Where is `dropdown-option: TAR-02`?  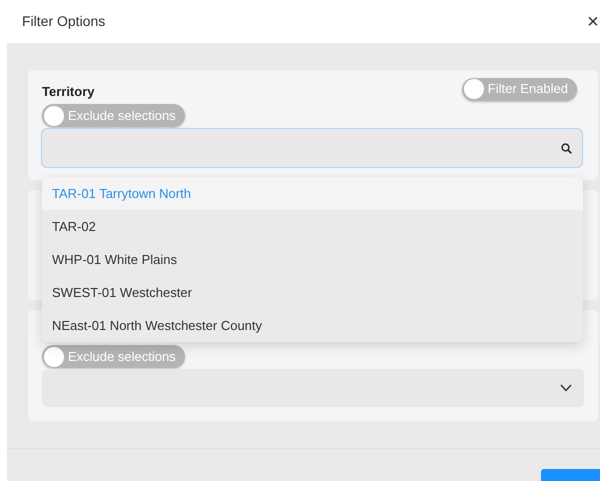
dropdown-option: TAR-02 is located at coordinates (312, 226).